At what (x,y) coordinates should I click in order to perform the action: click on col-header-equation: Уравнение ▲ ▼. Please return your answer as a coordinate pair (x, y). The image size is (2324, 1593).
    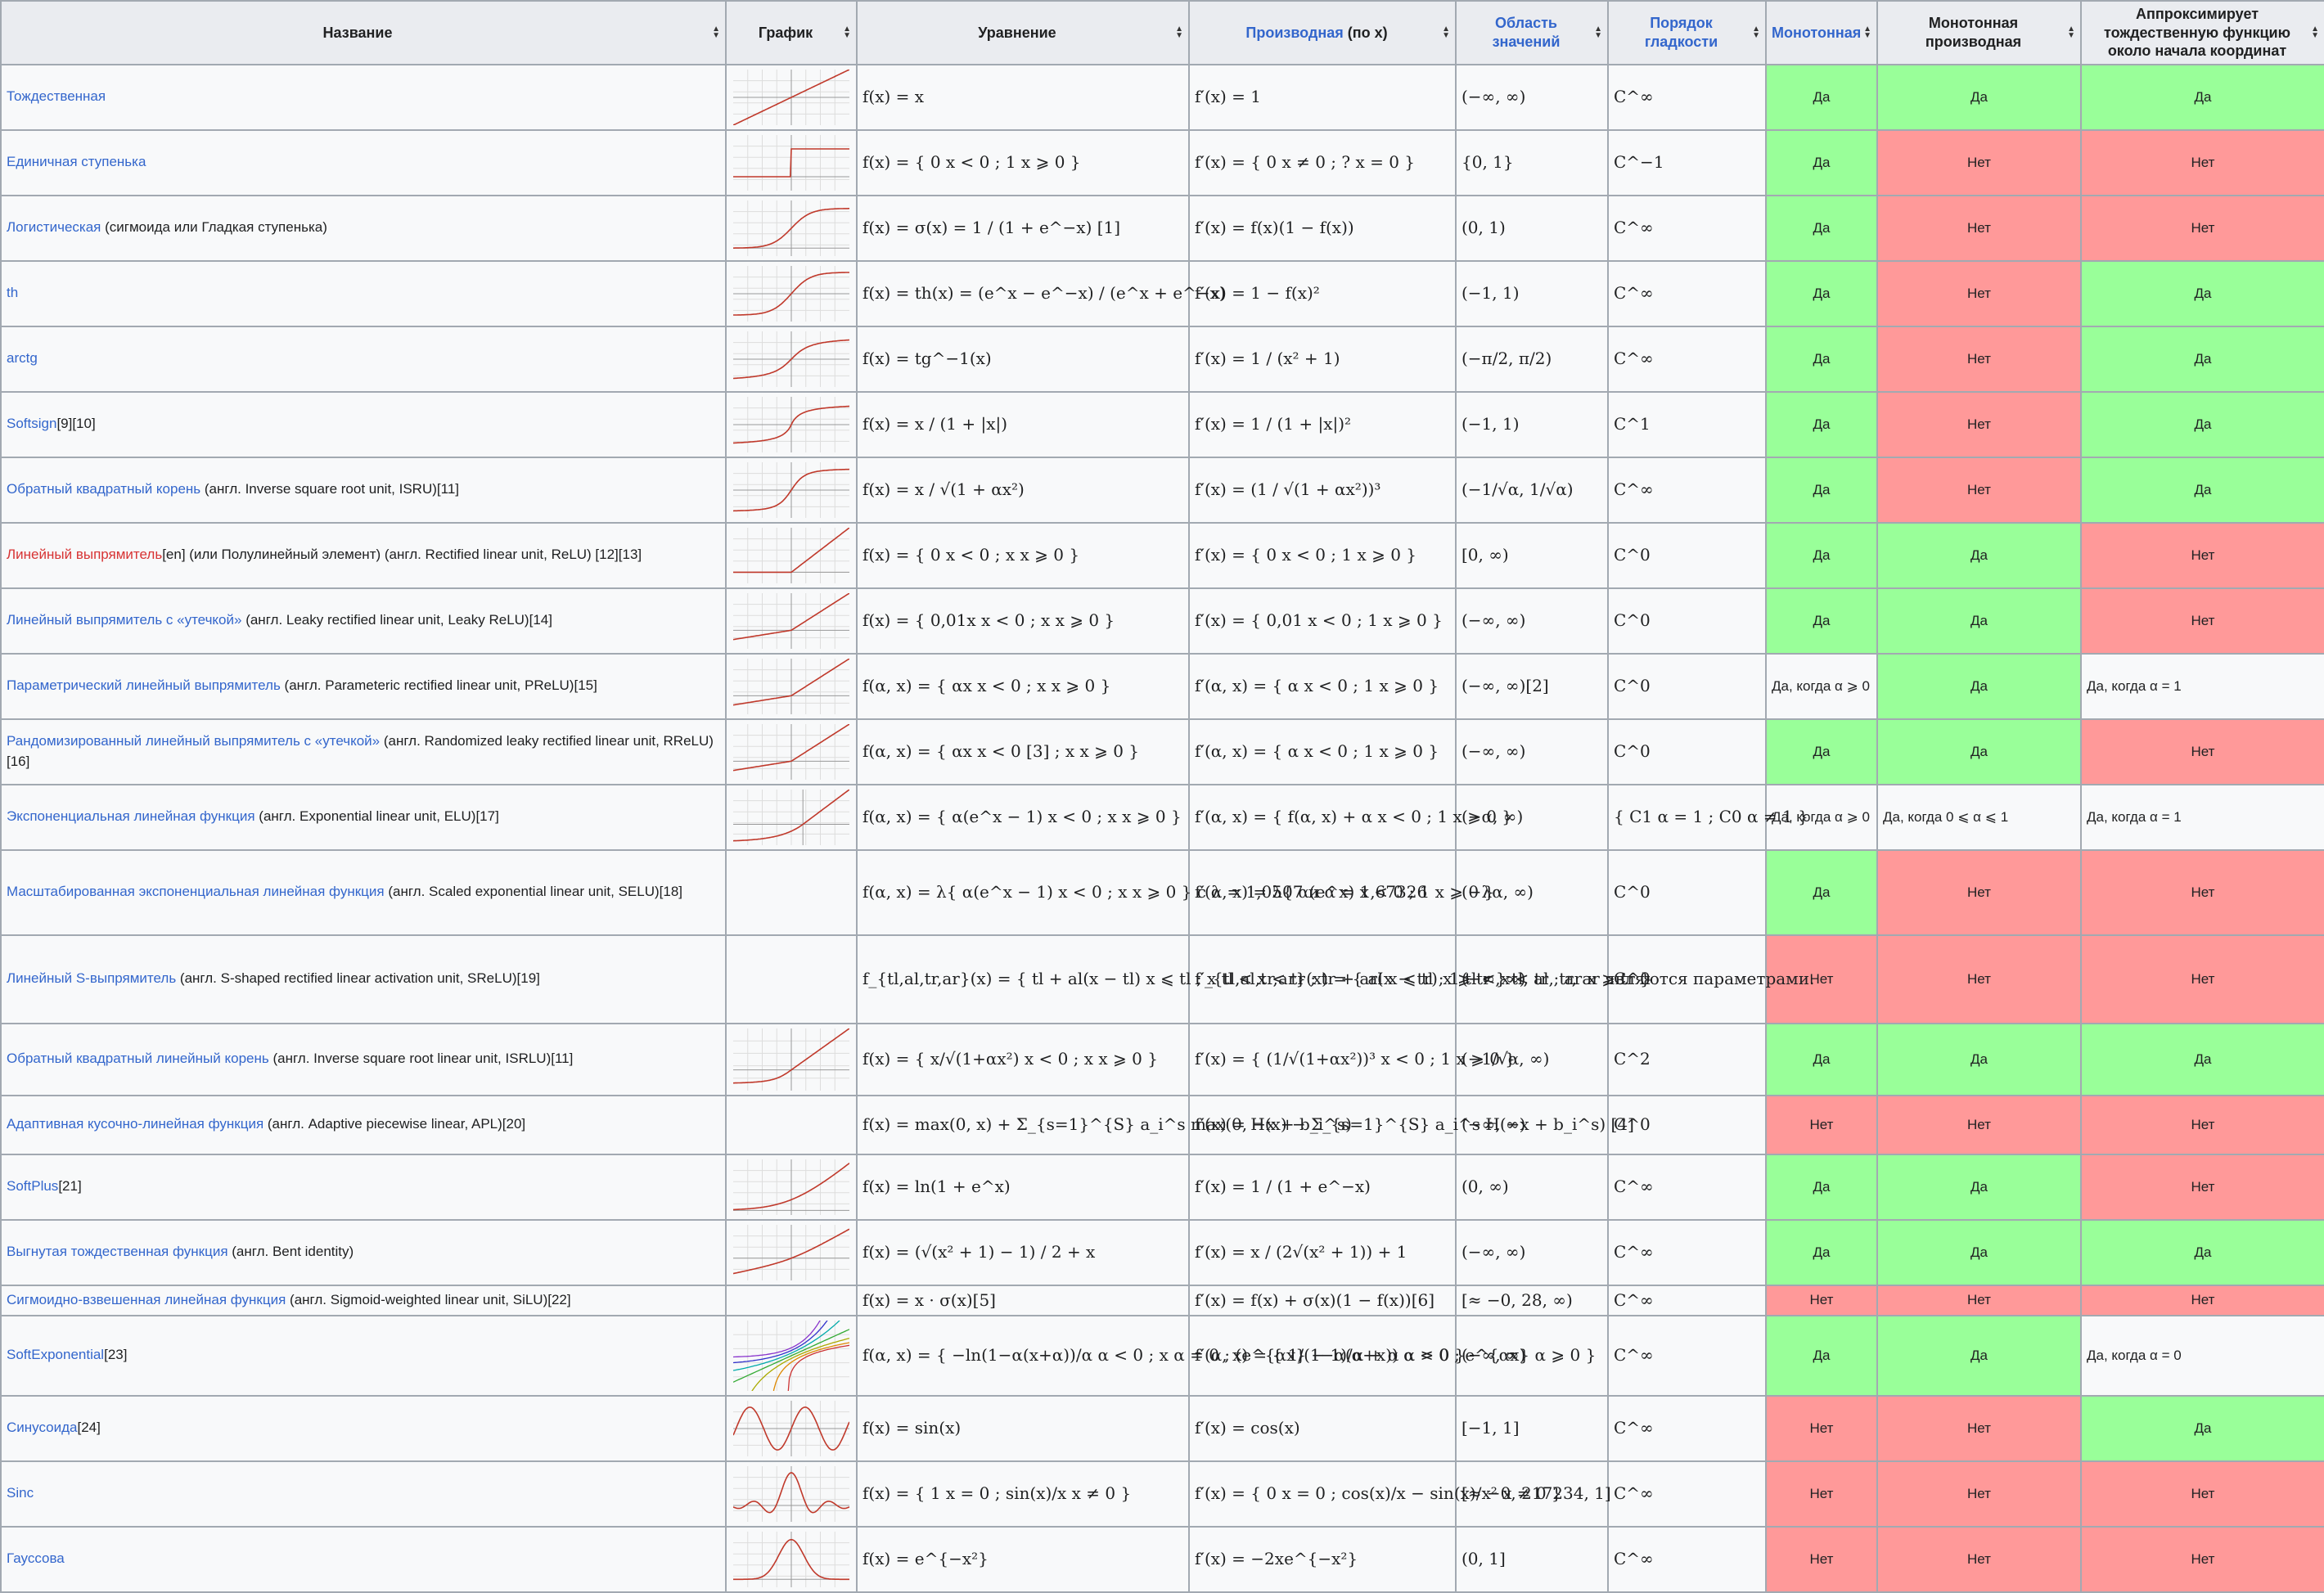
    Looking at the image, I should click on (1023, 33).